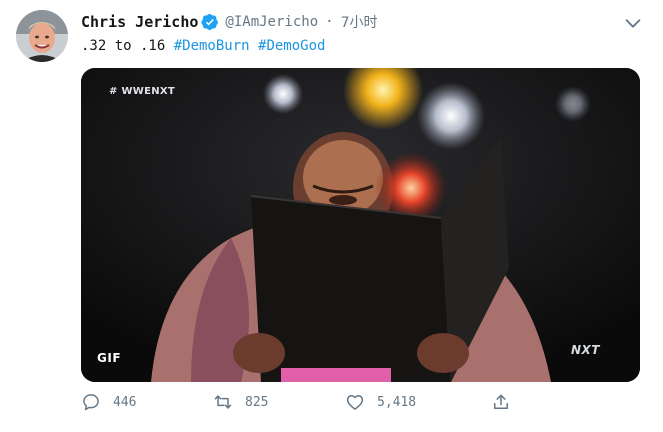 This screenshot has width=663, height=432. Describe the element at coordinates (125, 402) in the screenshot. I see `reply-count: 446` at that location.